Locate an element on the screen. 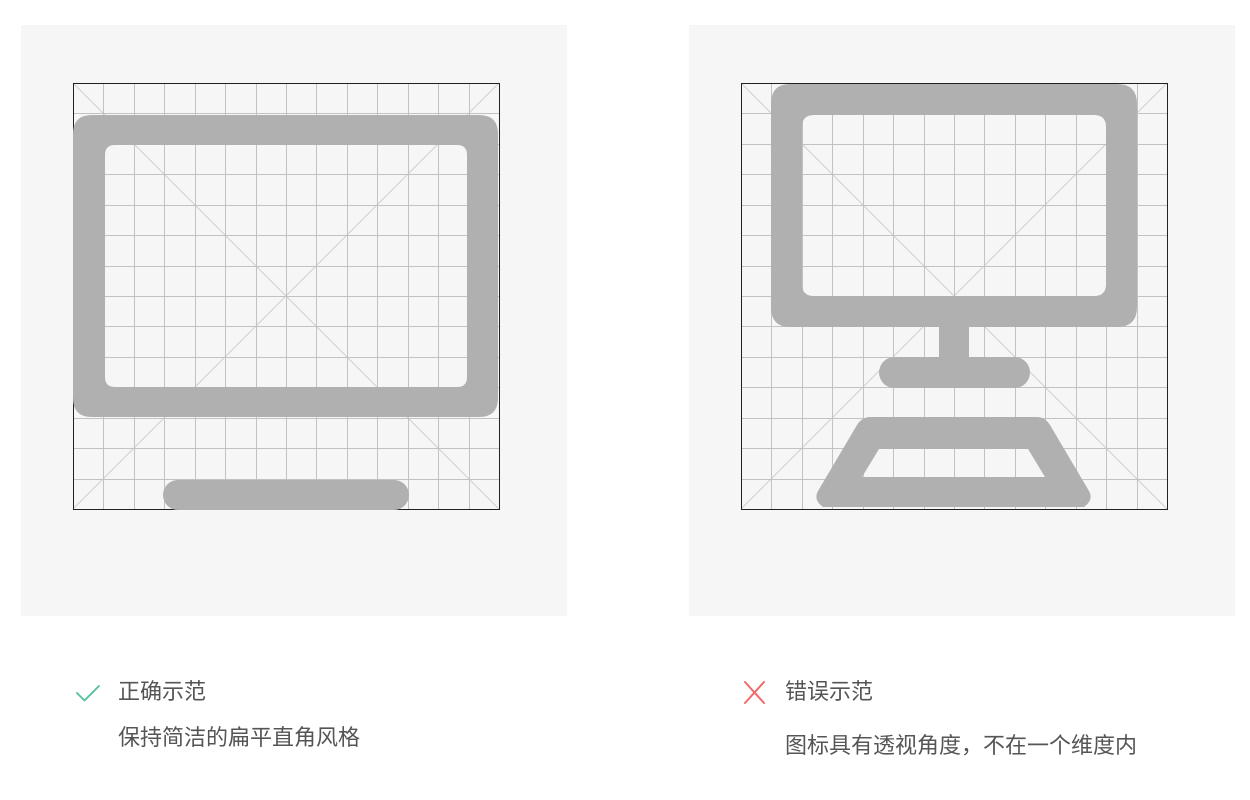 This screenshot has width=1250, height=800. monitor-base-bar is located at coordinates (286, 495).